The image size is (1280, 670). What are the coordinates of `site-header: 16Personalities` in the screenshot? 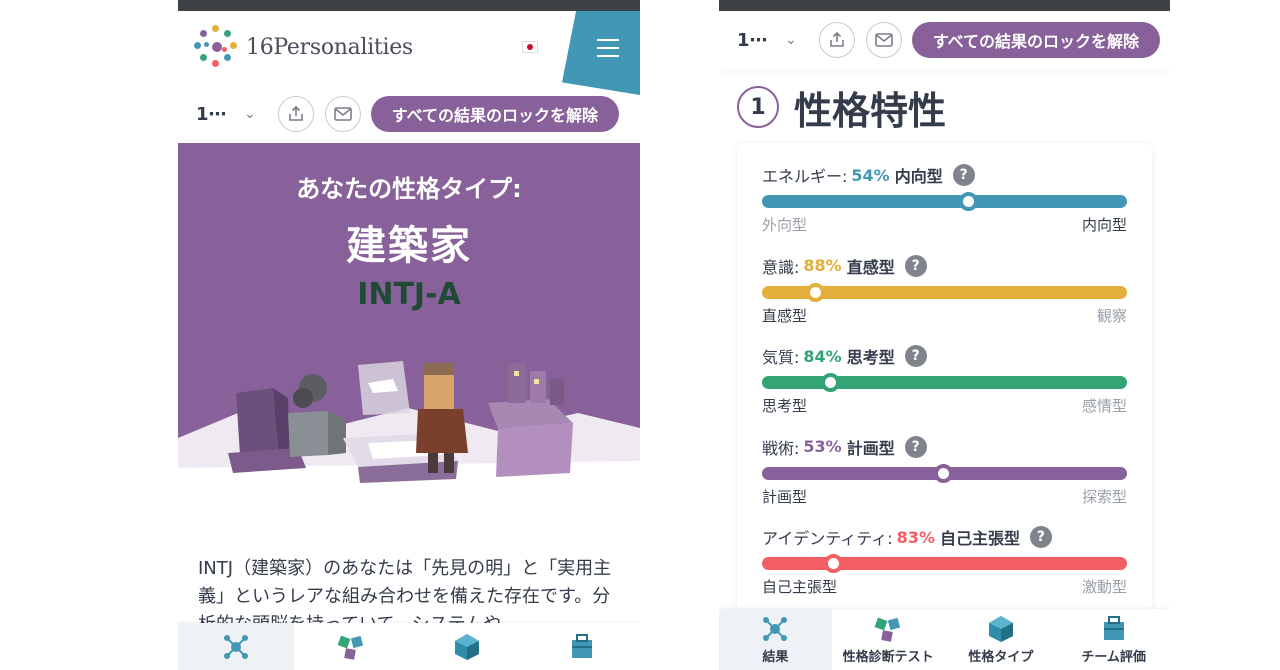 It's located at (409, 53).